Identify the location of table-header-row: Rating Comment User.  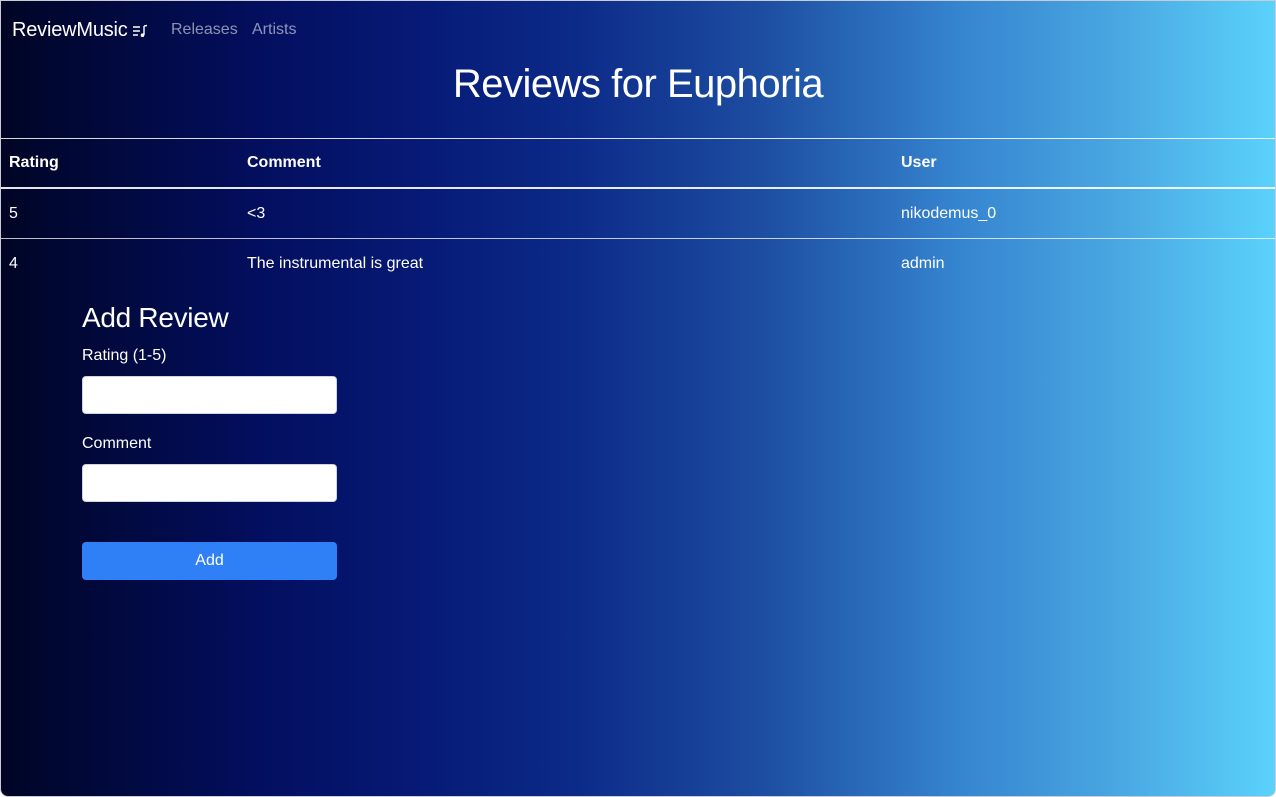
(638, 163).